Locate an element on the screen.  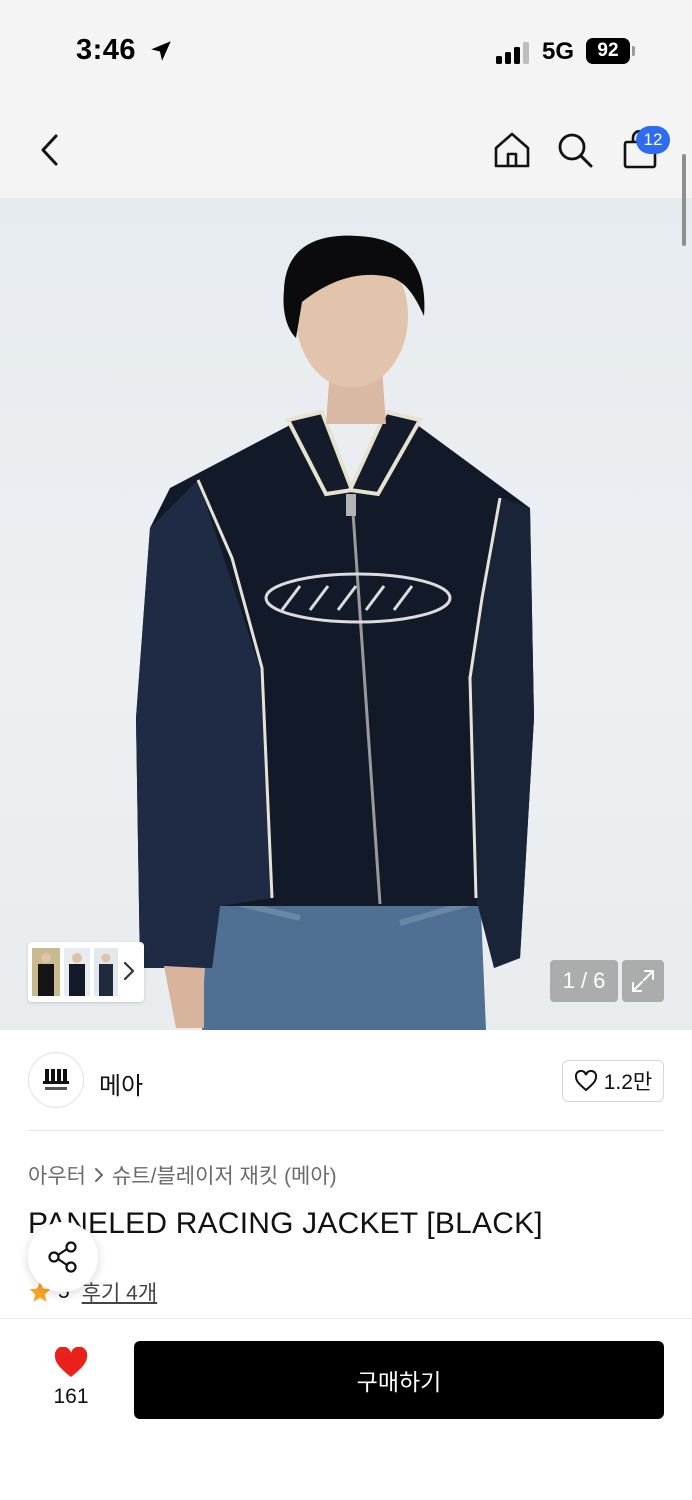
breadcrumb-category: 아우터 is located at coordinates (57, 1175).